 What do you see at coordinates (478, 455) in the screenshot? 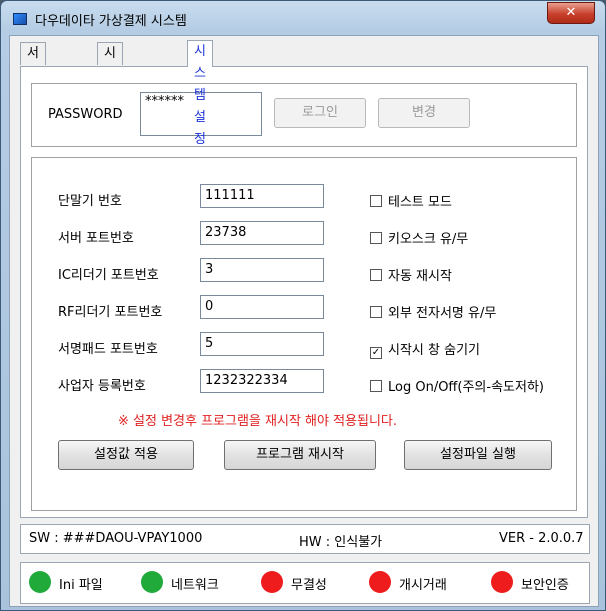
I see `open-settings-file-button: 설정파일 실행` at bounding box center [478, 455].